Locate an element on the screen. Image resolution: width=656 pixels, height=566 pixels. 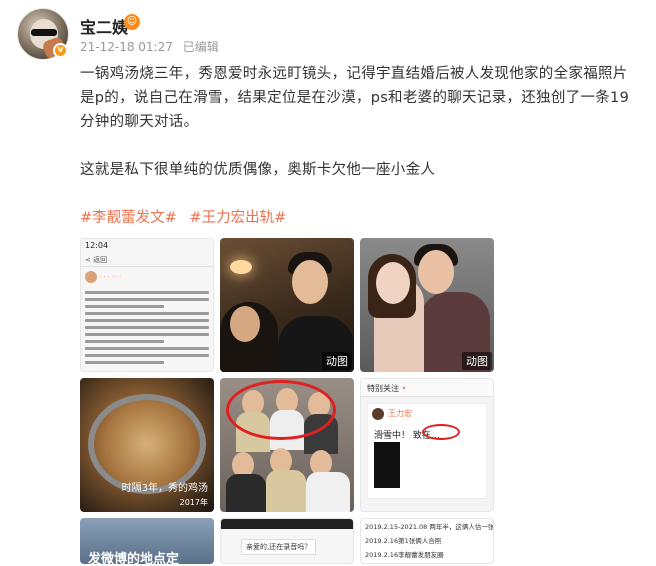
timeline-line: 2019.2.16第1张俩人合照 is located at coordinates (403, 541).